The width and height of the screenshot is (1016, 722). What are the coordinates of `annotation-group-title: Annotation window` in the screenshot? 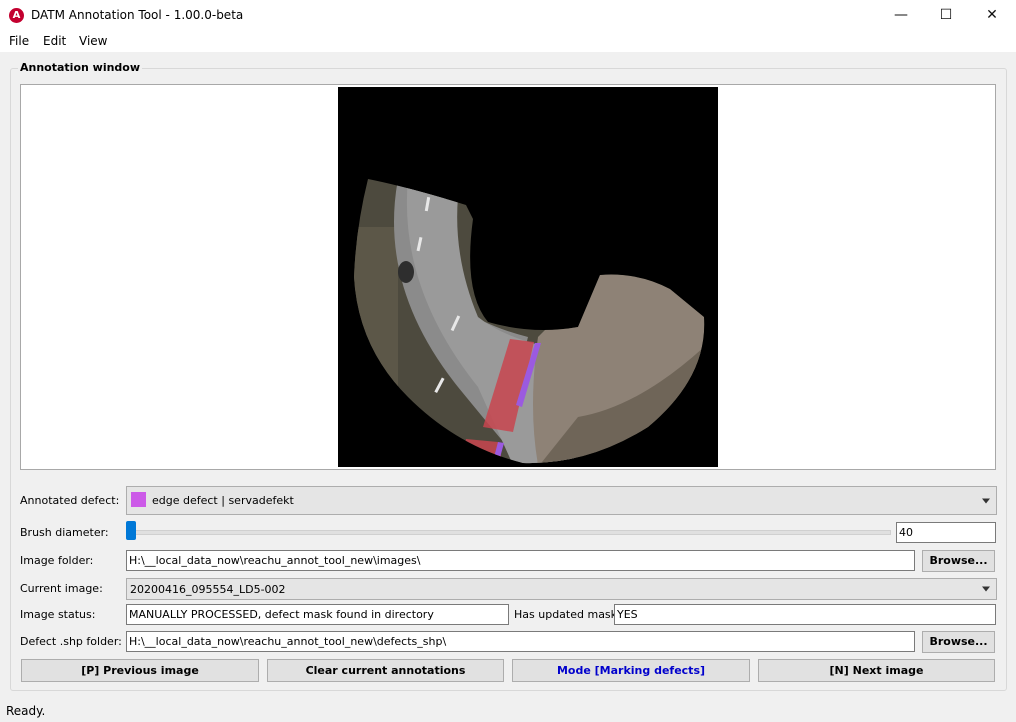 It's located at (80, 67).